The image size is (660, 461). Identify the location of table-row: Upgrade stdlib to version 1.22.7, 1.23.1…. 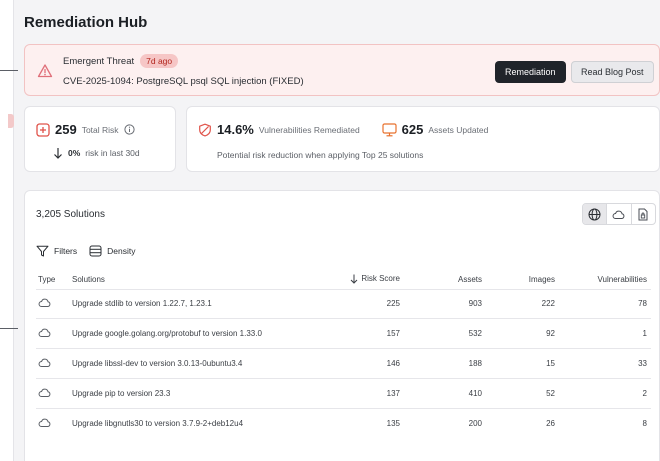
(343, 303).